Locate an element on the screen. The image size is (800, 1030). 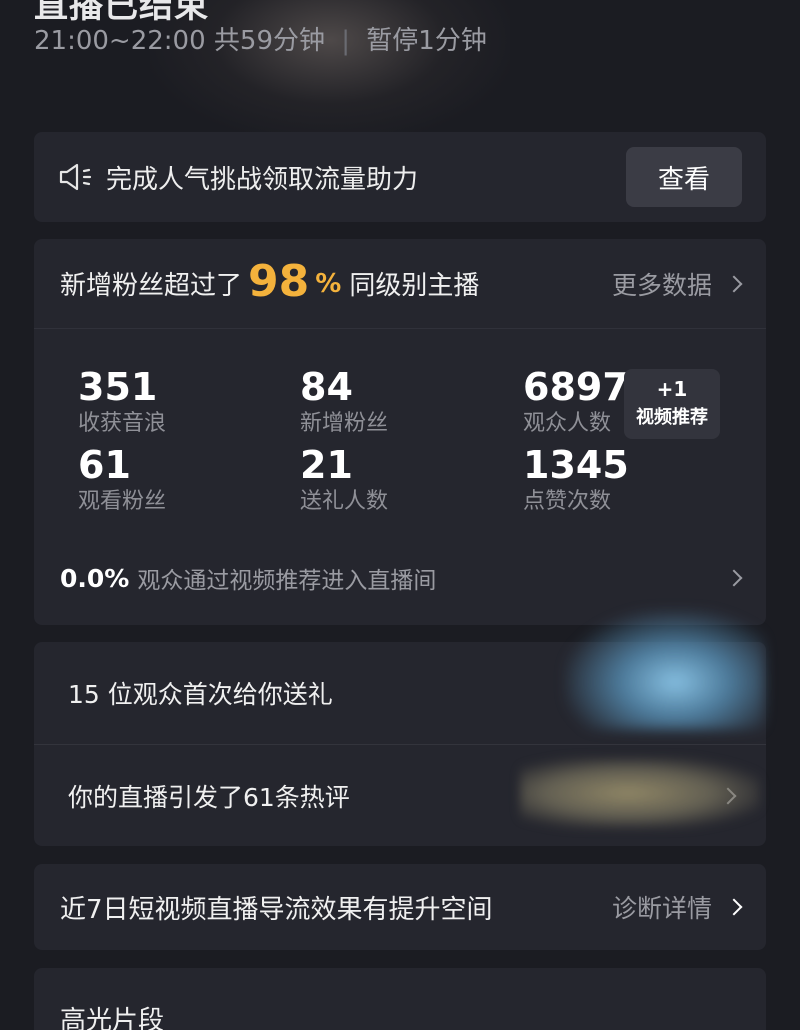
metric-value: 351 is located at coordinates (118, 387).